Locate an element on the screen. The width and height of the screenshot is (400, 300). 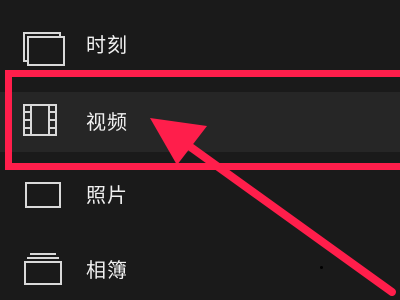
photo-frame-icon is located at coordinates (44, 195).